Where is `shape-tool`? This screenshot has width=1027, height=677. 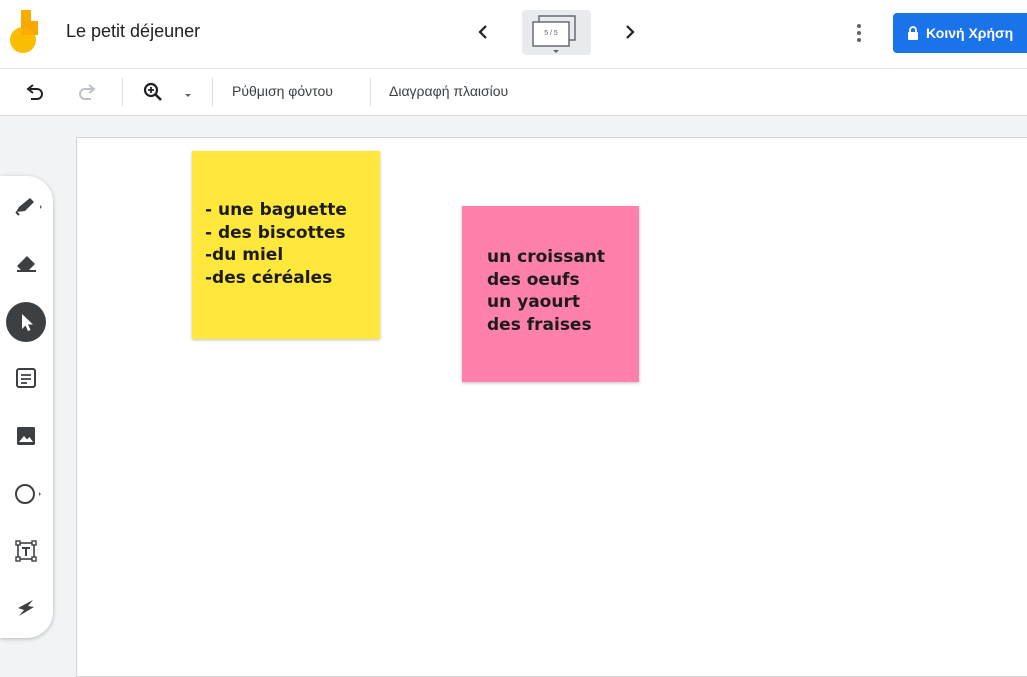 shape-tool is located at coordinates (26, 494).